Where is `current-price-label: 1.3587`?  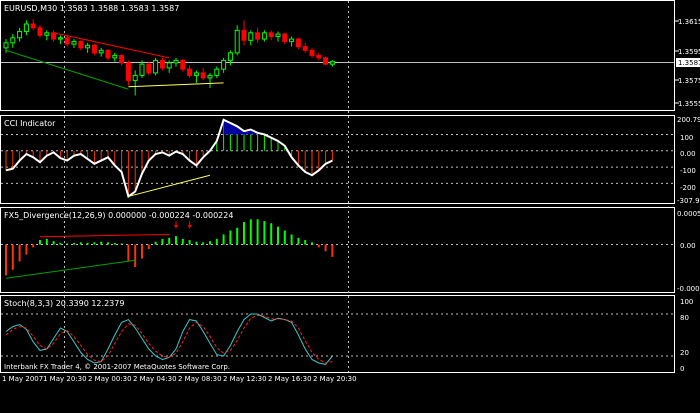
current-price-label: 1.3587 is located at coordinates (689, 63).